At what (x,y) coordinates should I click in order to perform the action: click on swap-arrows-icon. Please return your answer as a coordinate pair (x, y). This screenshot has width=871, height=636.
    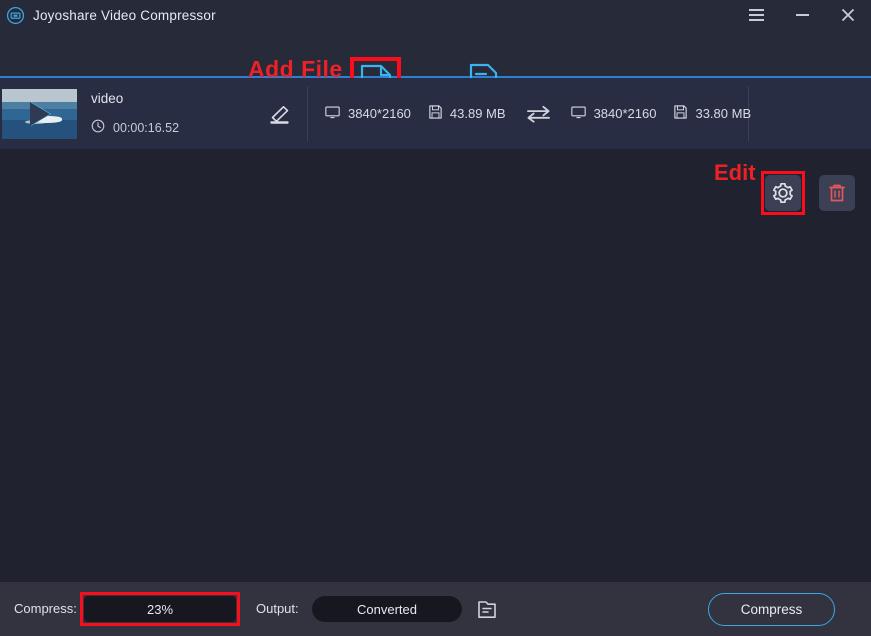
    Looking at the image, I should click on (538, 114).